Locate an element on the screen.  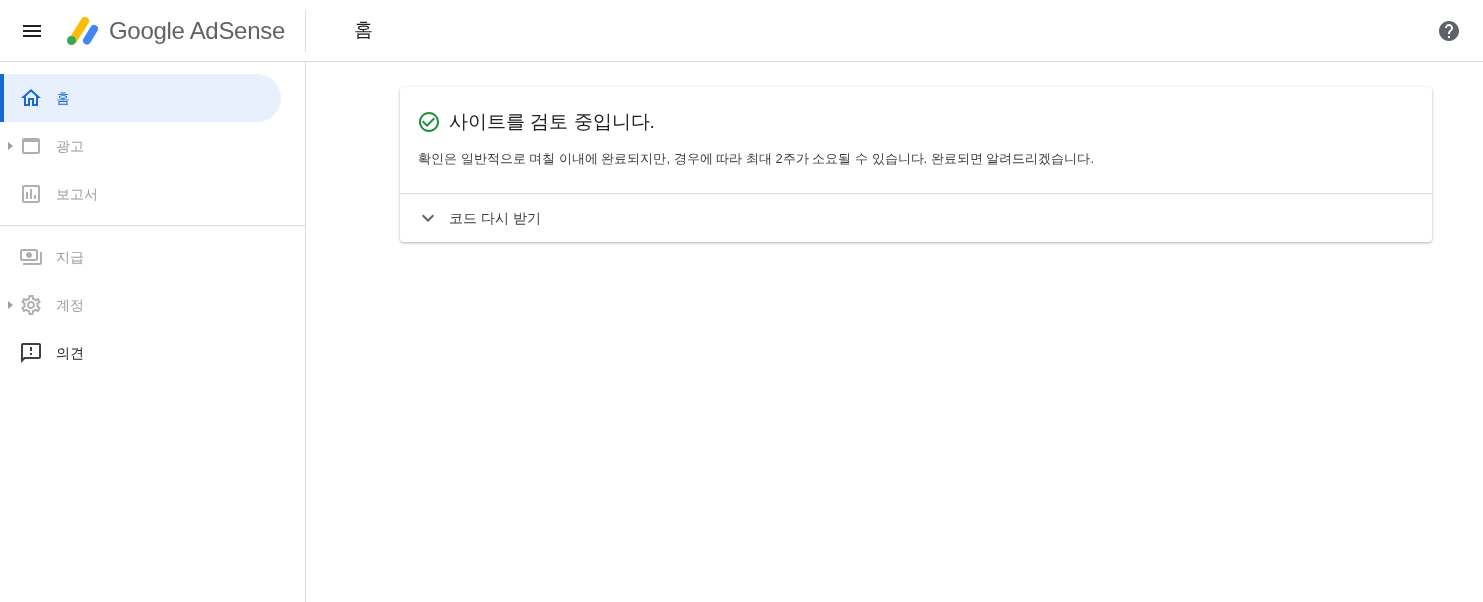
expander-row: 코드 다시 받기 is located at coordinates (916, 218).